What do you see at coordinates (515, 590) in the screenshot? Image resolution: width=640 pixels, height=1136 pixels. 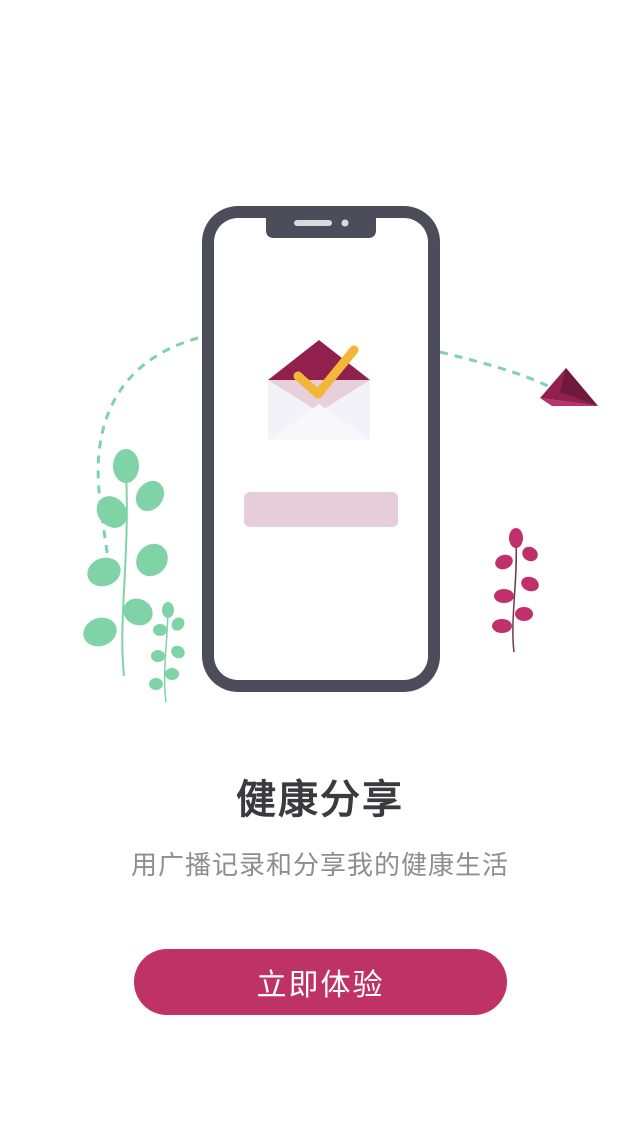 I see `magenta-plant` at bounding box center [515, 590].